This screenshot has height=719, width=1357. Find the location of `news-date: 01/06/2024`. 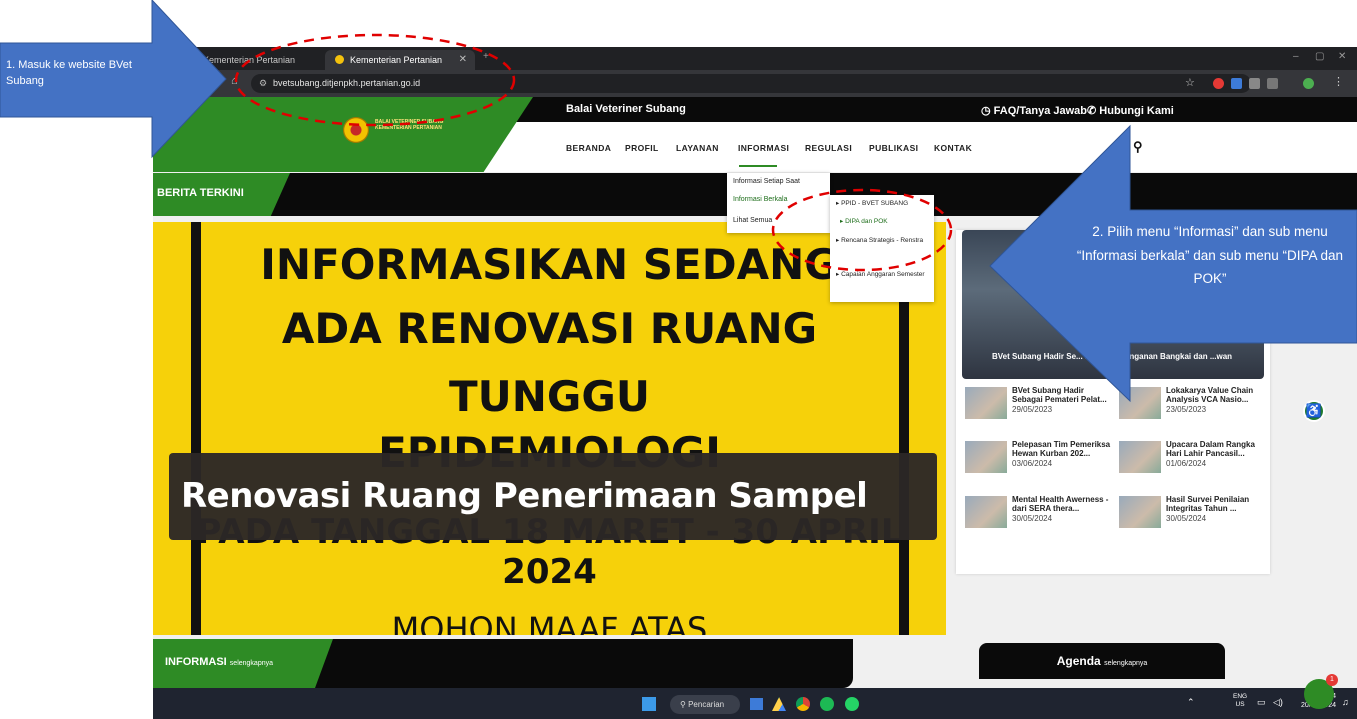

news-date: 01/06/2024 is located at coordinates (1186, 463).